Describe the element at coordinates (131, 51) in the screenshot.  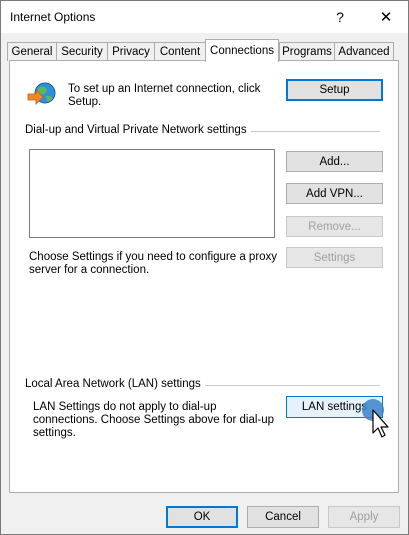
I see `tab-privacy: Privacy` at that location.